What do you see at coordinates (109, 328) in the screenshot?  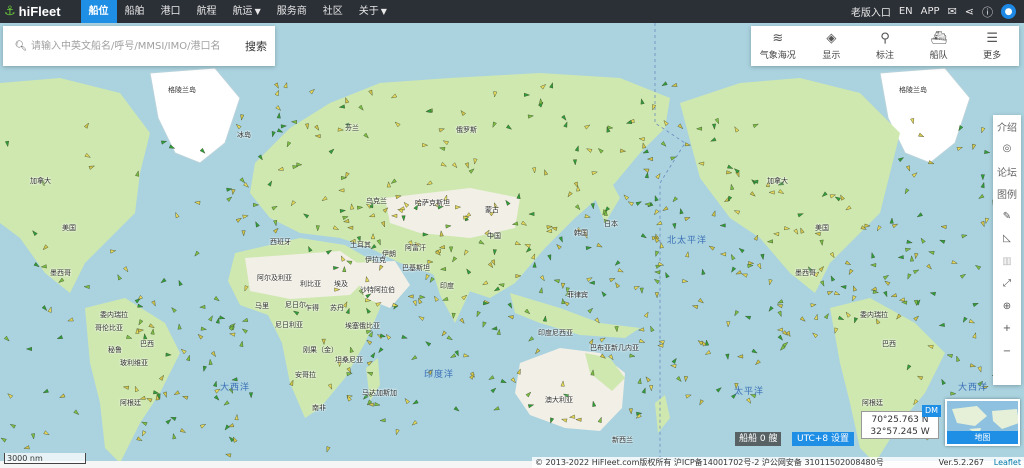 I see `map-label-colombia: 哥伦比亚` at bounding box center [109, 328].